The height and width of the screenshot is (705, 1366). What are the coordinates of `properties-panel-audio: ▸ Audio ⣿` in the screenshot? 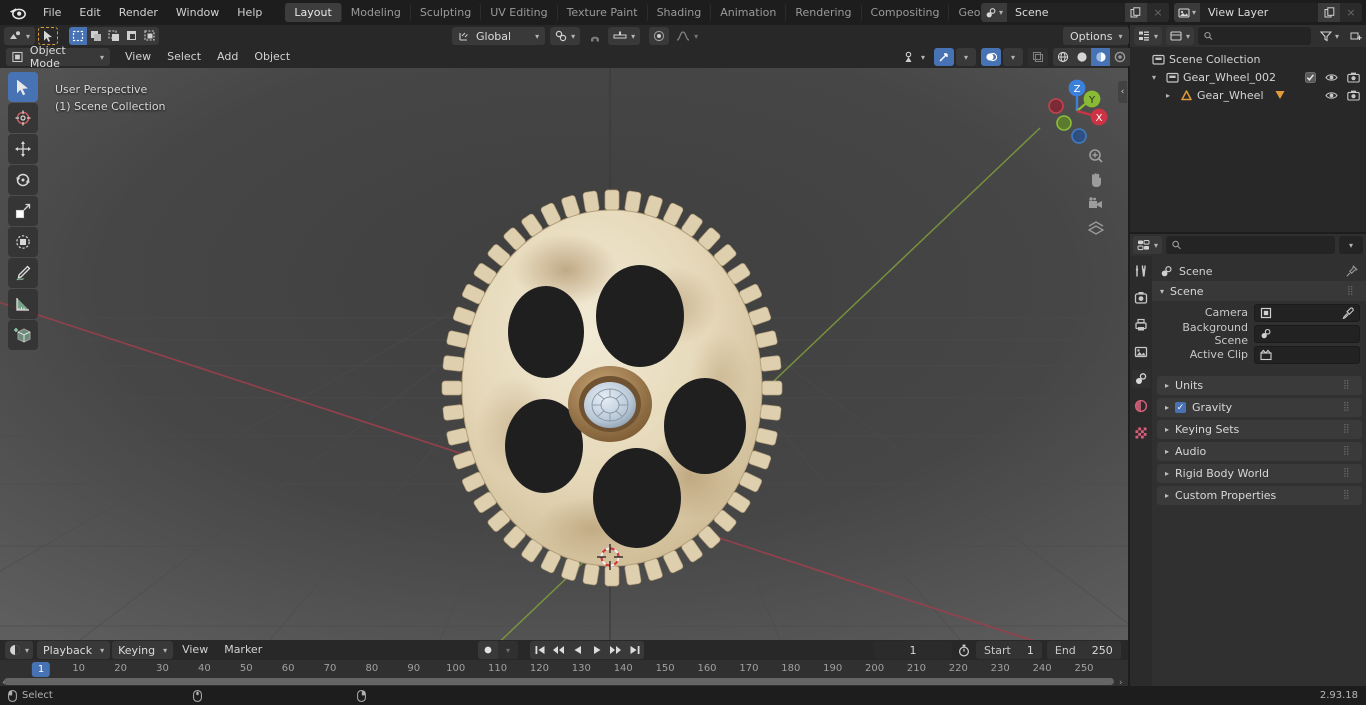 It's located at (1259, 451).